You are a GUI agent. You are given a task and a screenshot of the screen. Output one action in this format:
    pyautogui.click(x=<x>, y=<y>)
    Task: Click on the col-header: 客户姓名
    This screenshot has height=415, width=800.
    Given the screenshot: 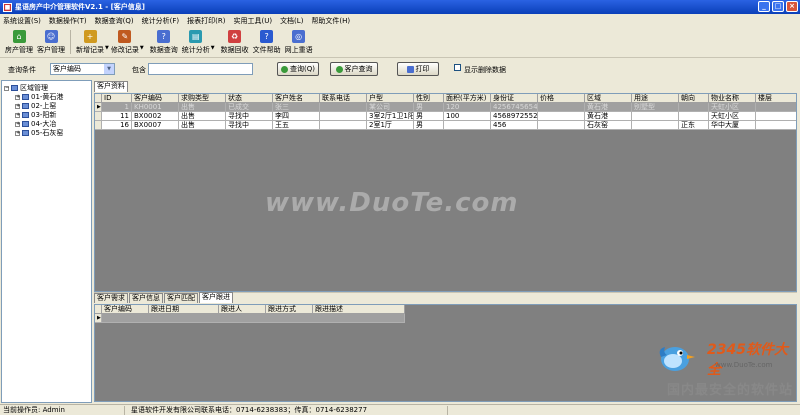 What is the action you would take?
    pyautogui.click(x=296, y=98)
    